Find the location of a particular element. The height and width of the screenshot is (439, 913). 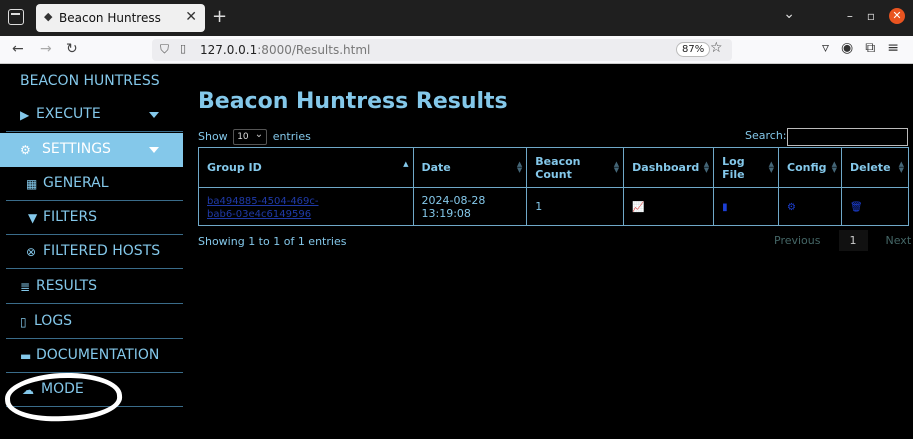

column-header-dashboard: Dashboard ▲ ▼ is located at coordinates (669, 167).